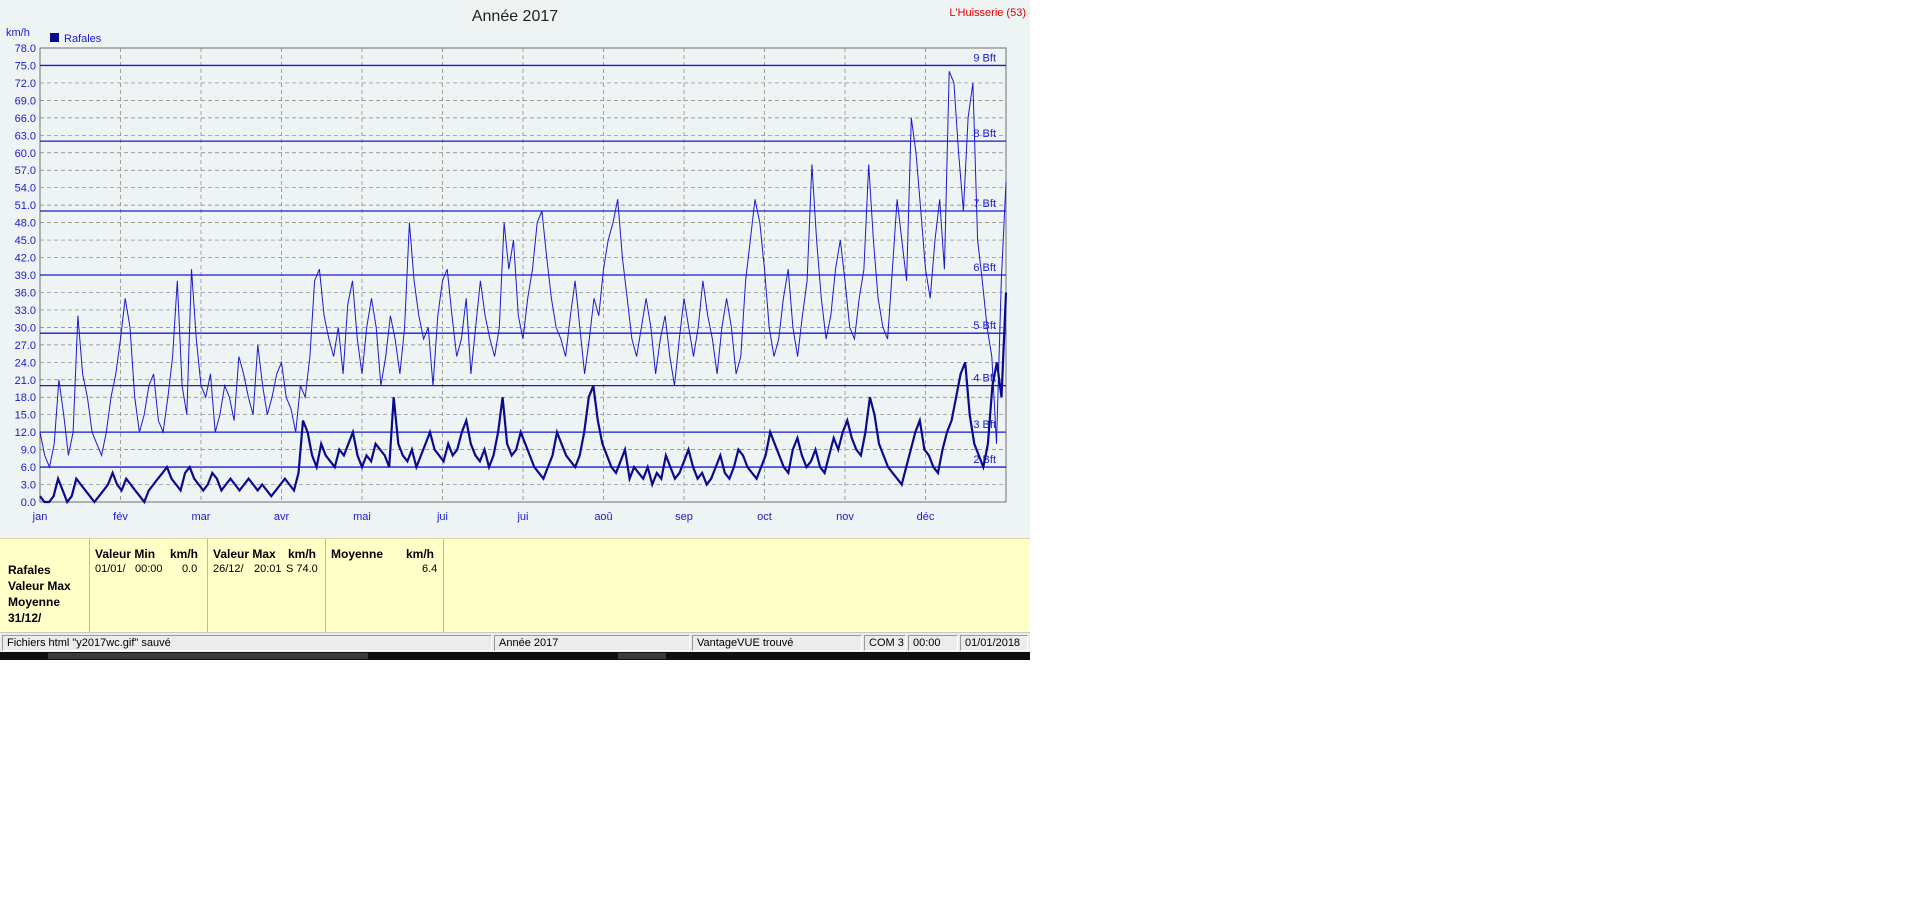  What do you see at coordinates (777, 643) in the screenshot?
I see `status-device: VantageVUE trouvé` at bounding box center [777, 643].